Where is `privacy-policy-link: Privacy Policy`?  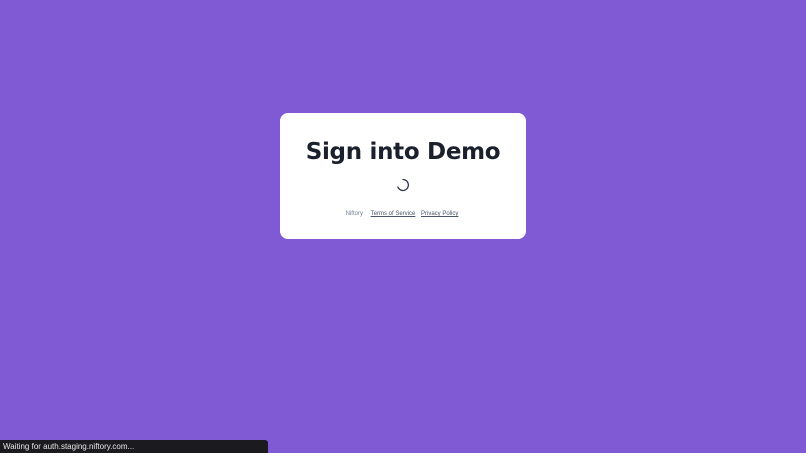
privacy-policy-link: Privacy Policy is located at coordinates (439, 214).